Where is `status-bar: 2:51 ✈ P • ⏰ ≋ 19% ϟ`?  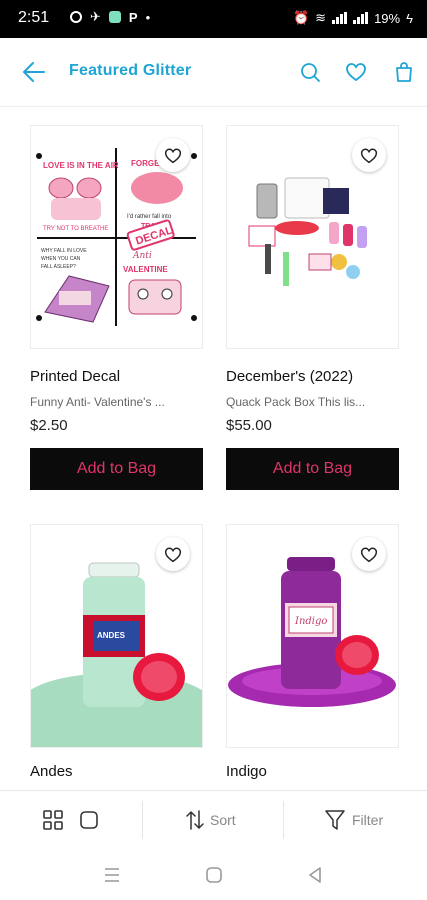
status-bar: 2:51 ✈ P • ⏰ ≋ 19% ϟ is located at coordinates (213, 19).